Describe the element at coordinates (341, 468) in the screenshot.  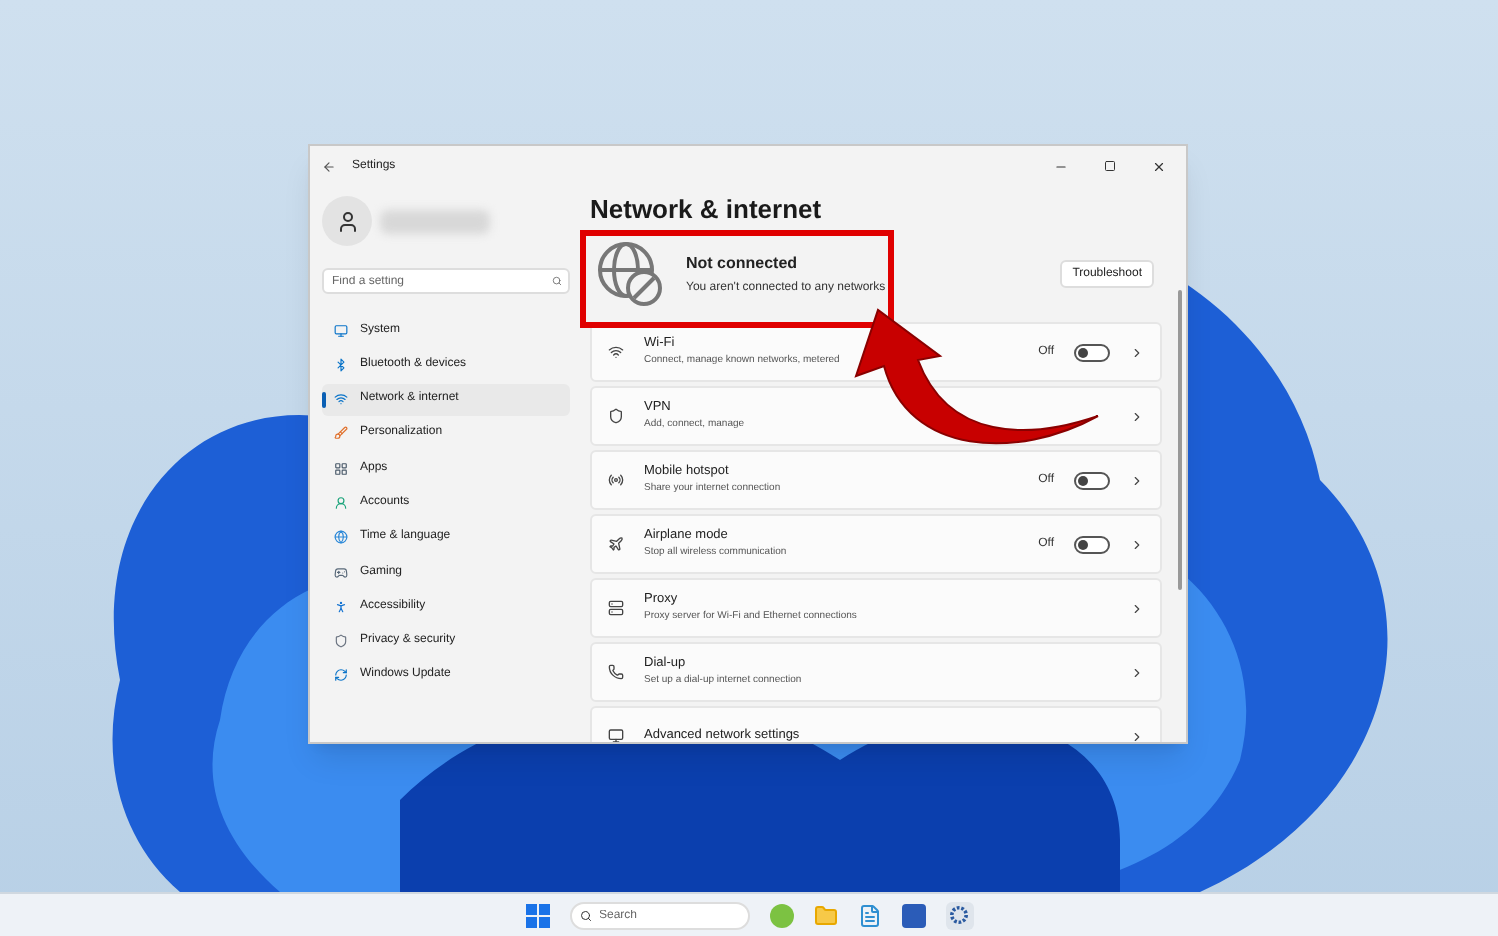
I see `grid-icon` at that location.